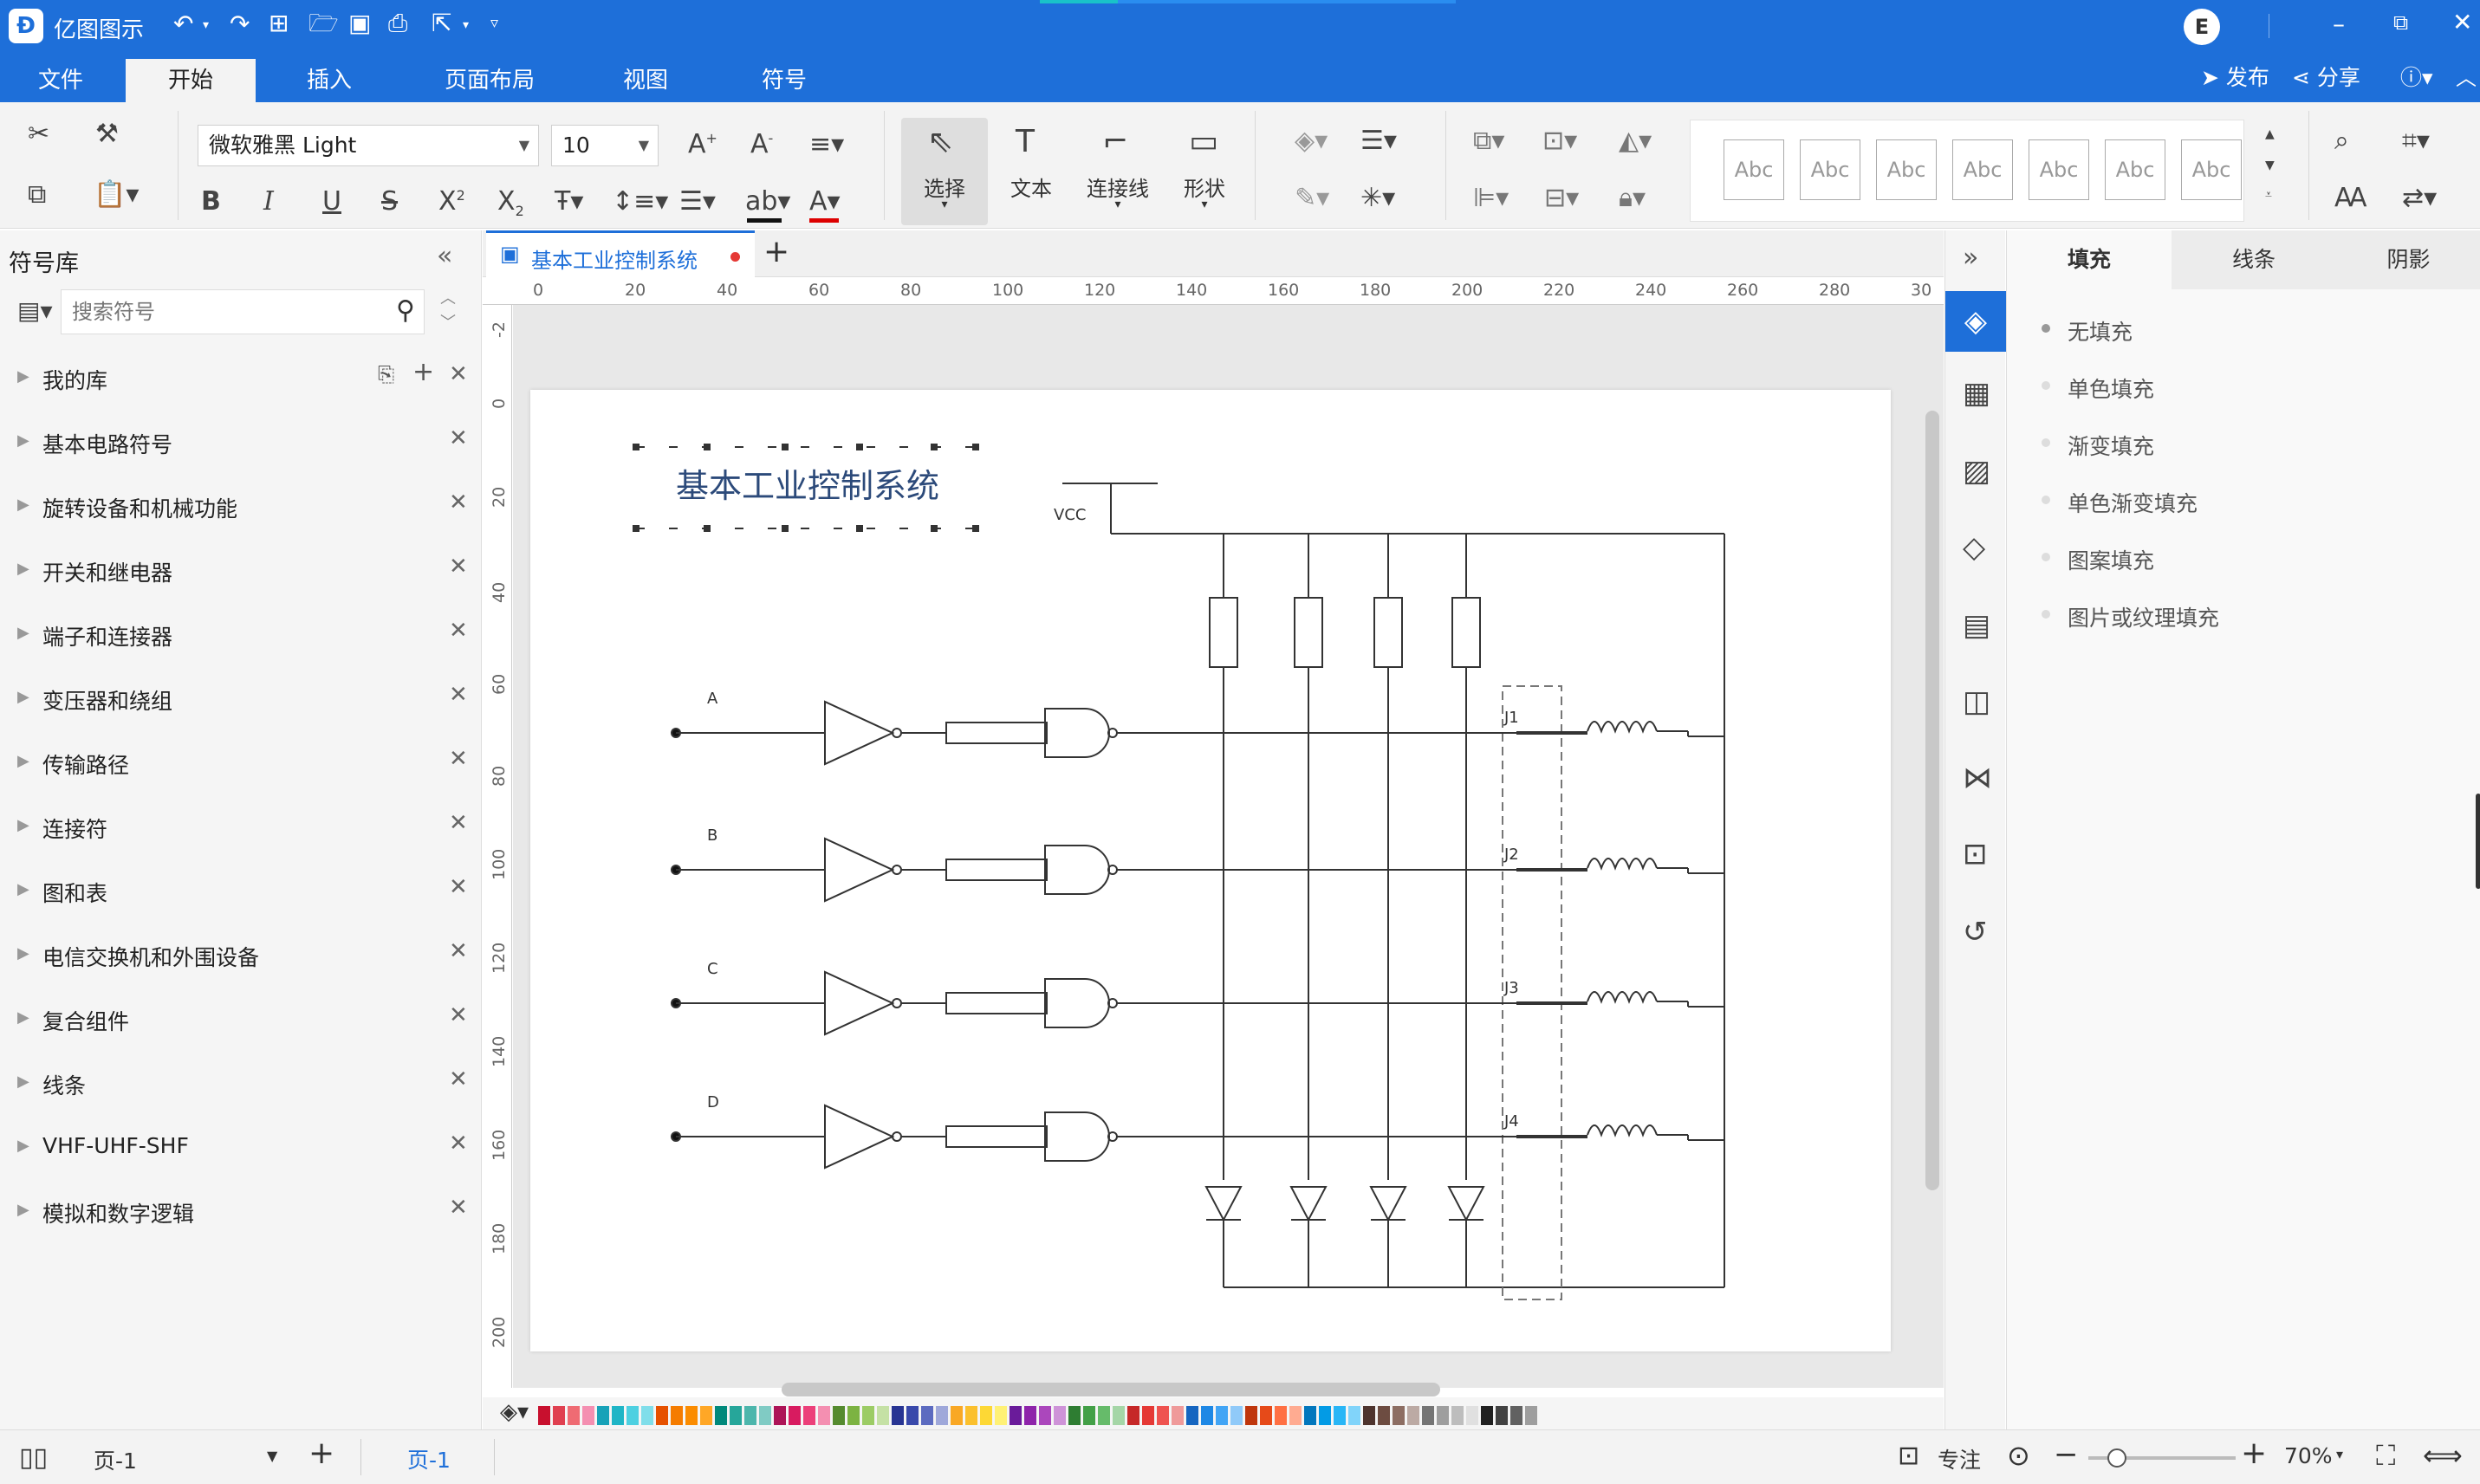 Image resolution: width=2480 pixels, height=1484 pixels. I want to click on fit-width-icon: ⟺, so click(2443, 1455).